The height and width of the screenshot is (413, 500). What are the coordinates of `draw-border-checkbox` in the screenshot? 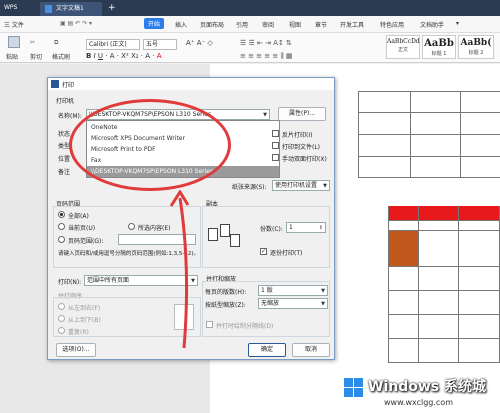 It's located at (209, 324).